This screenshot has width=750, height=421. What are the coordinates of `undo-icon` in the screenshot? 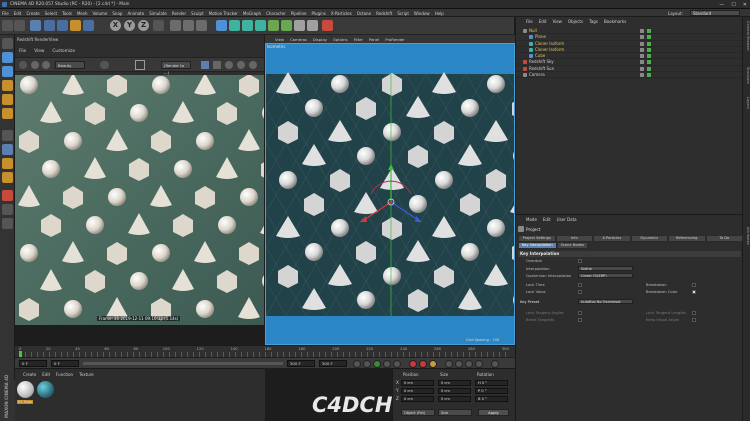 It's located at (7, 25).